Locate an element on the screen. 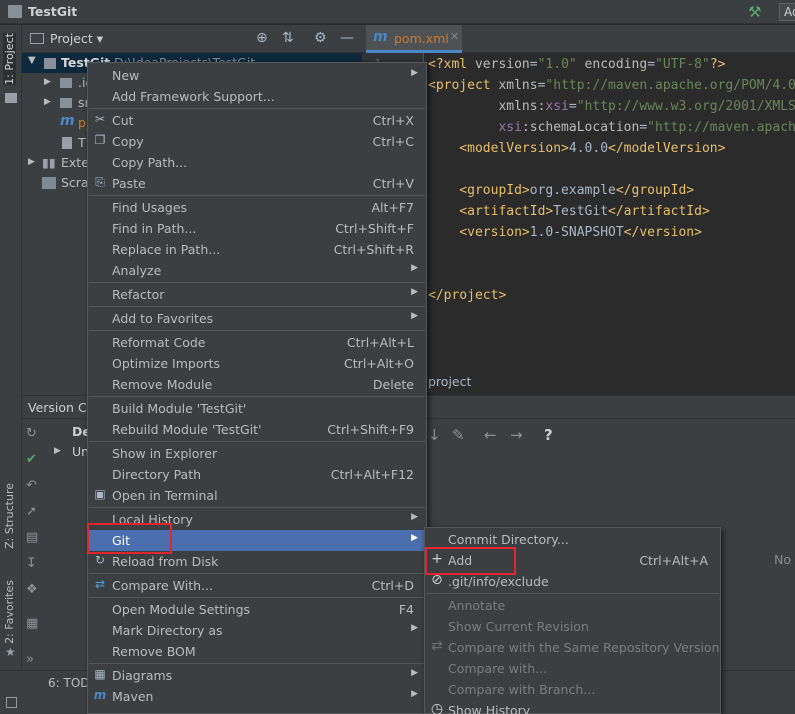 This screenshot has height=714, width=795. menu-item-open-in-terminal: ▣ Open in Terminal is located at coordinates (257, 495).